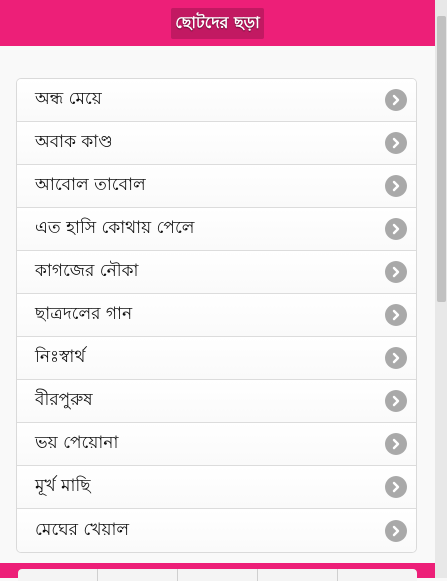 The height and width of the screenshot is (581, 447). Describe the element at coordinates (216, 272) in the screenshot. I see `list-item: কাগজের নৌকা` at that location.